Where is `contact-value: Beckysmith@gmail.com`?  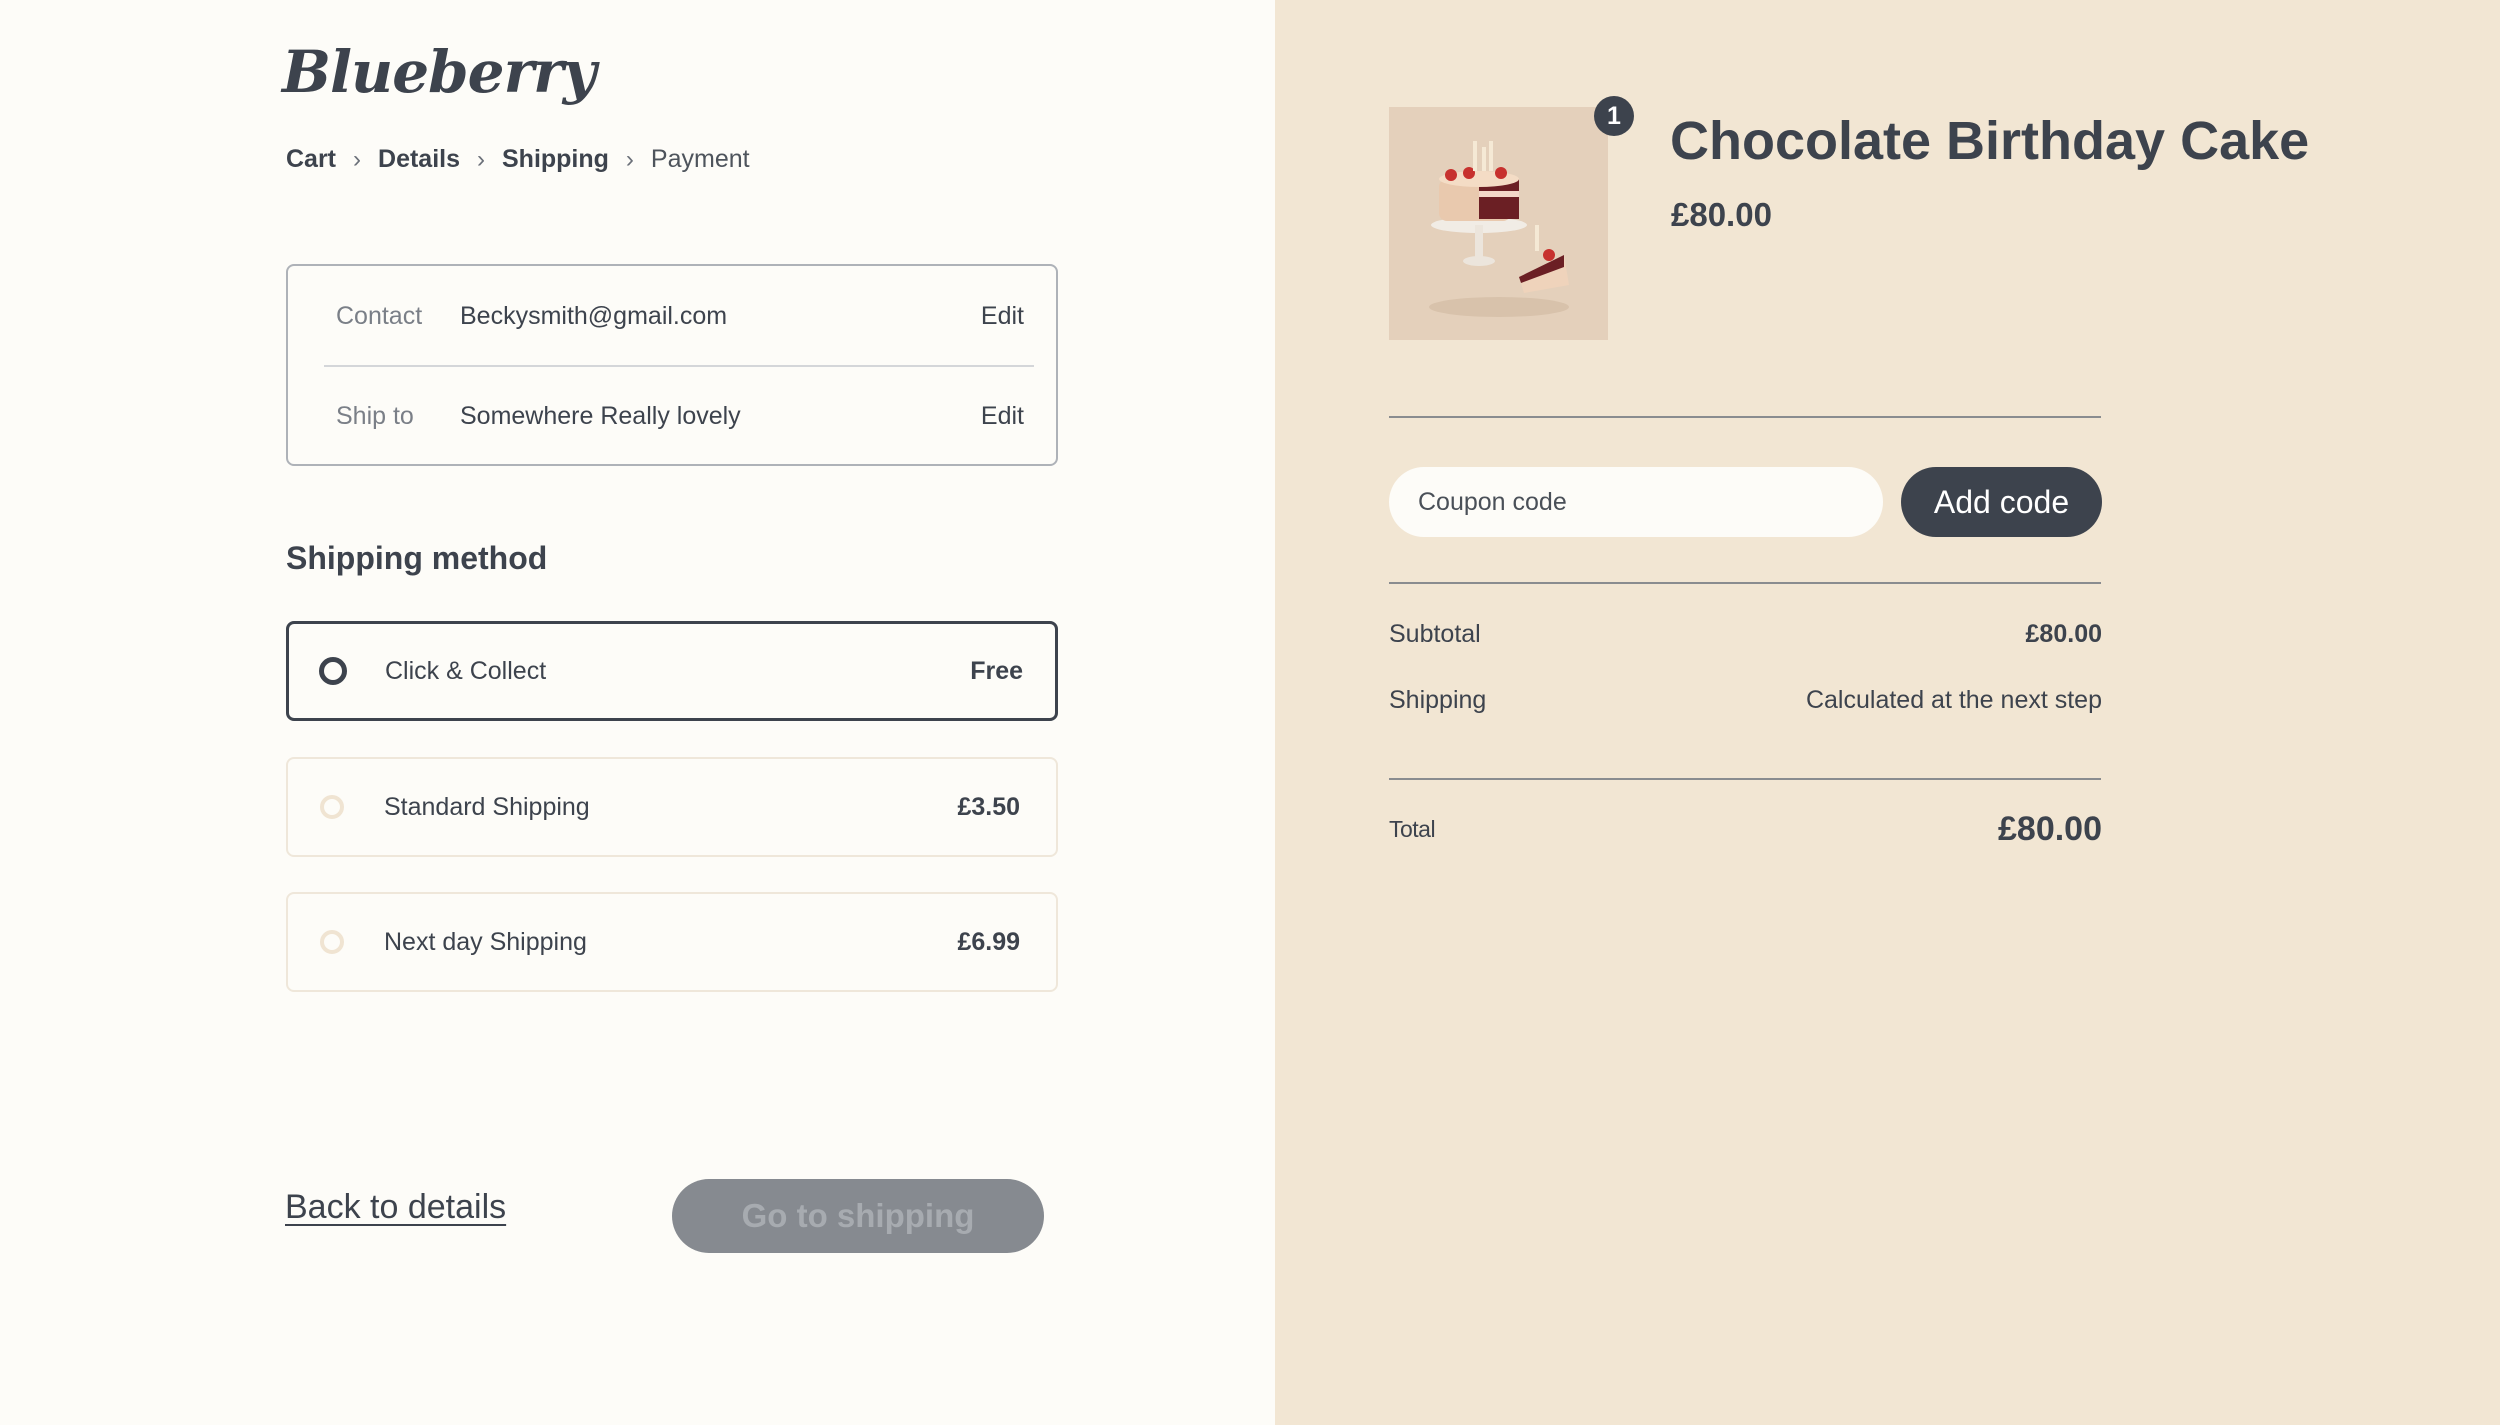 contact-value: Beckysmith@gmail.com is located at coordinates (594, 315).